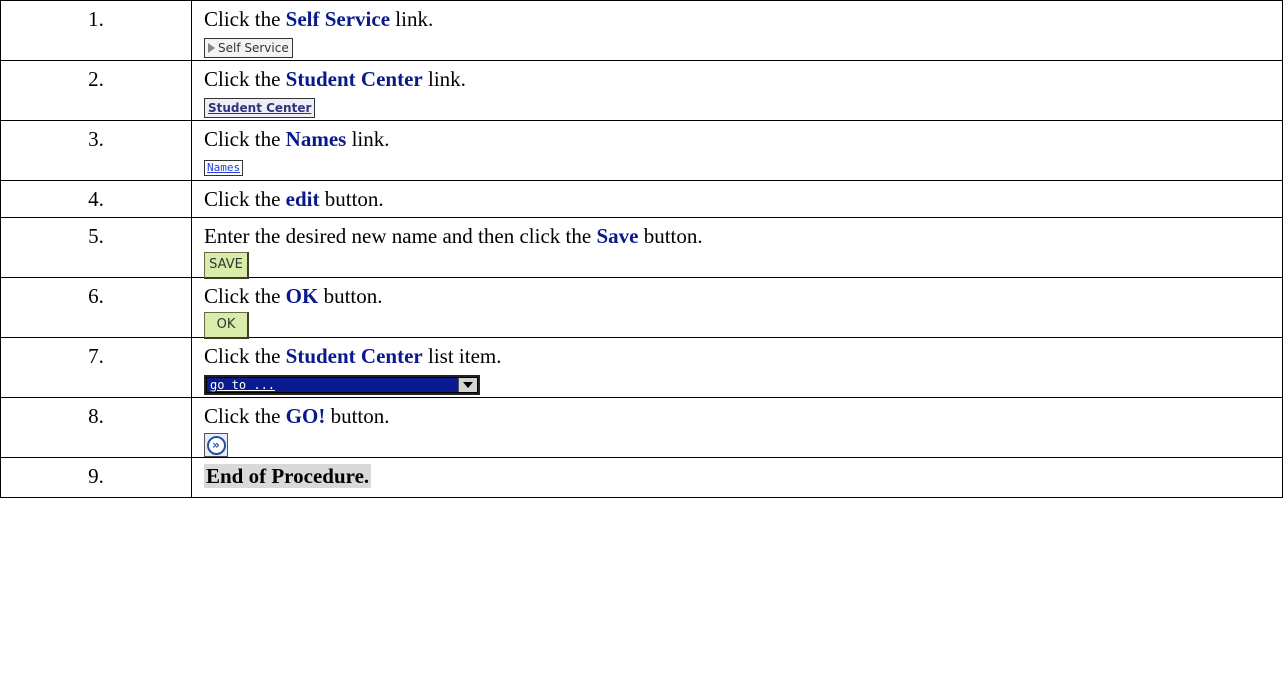 Image resolution: width=1283 pixels, height=682 pixels. Describe the element at coordinates (96, 307) in the screenshot. I see `step-number: 6.` at that location.